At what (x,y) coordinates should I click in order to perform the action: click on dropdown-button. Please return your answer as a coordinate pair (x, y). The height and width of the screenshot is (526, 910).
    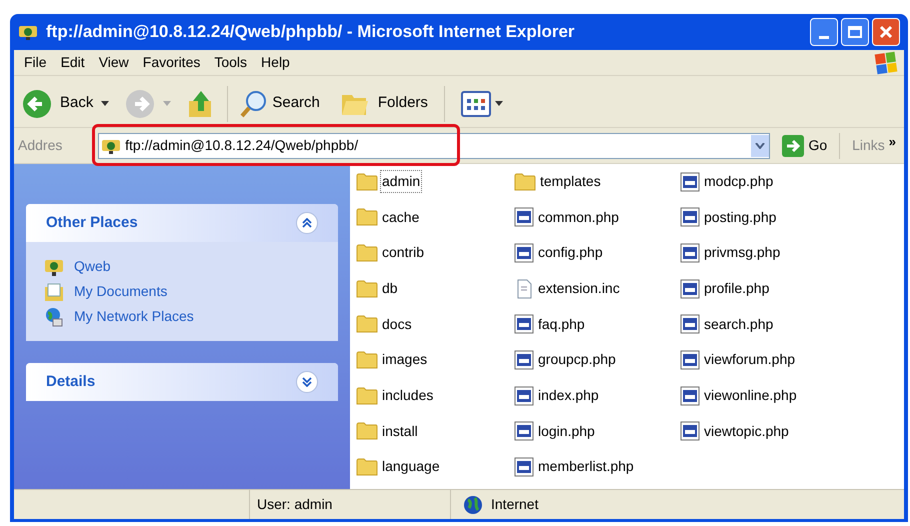
    Looking at the image, I should click on (760, 145).